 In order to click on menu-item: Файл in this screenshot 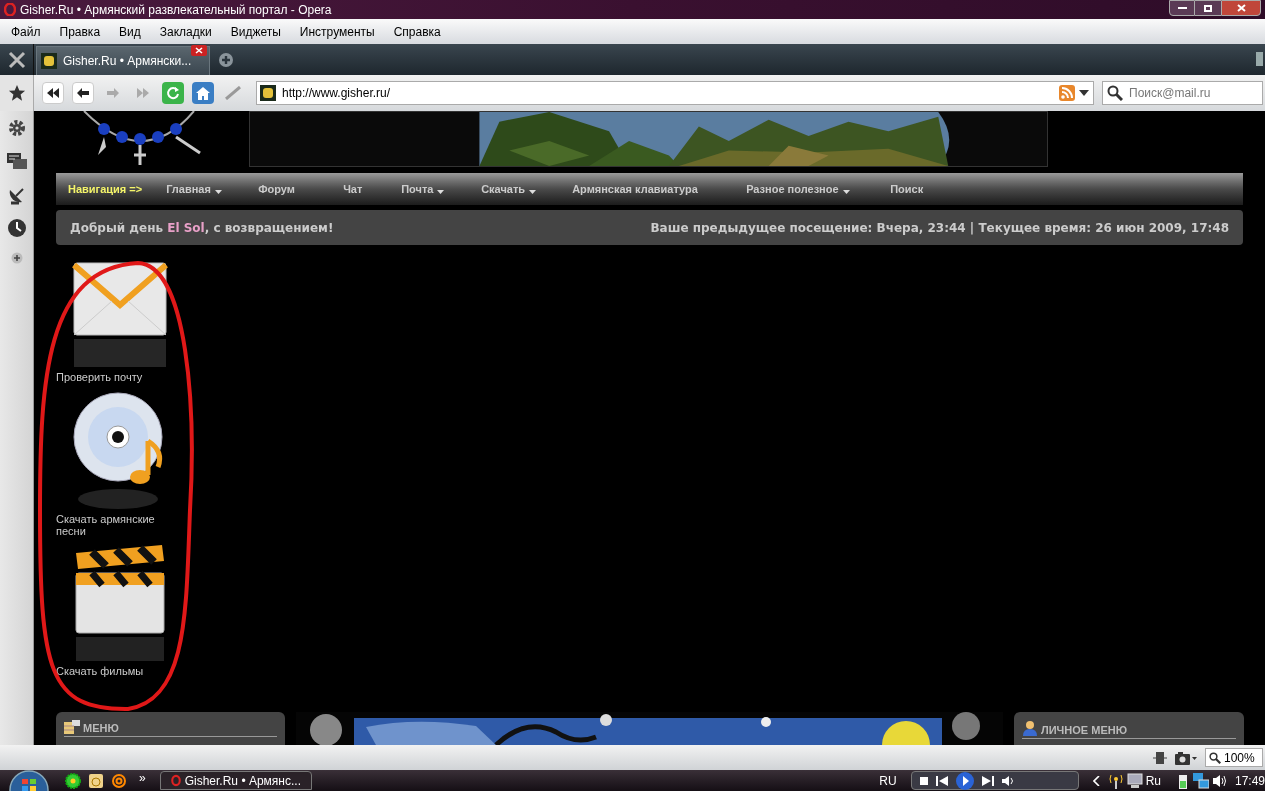, I will do `click(26, 31)`.